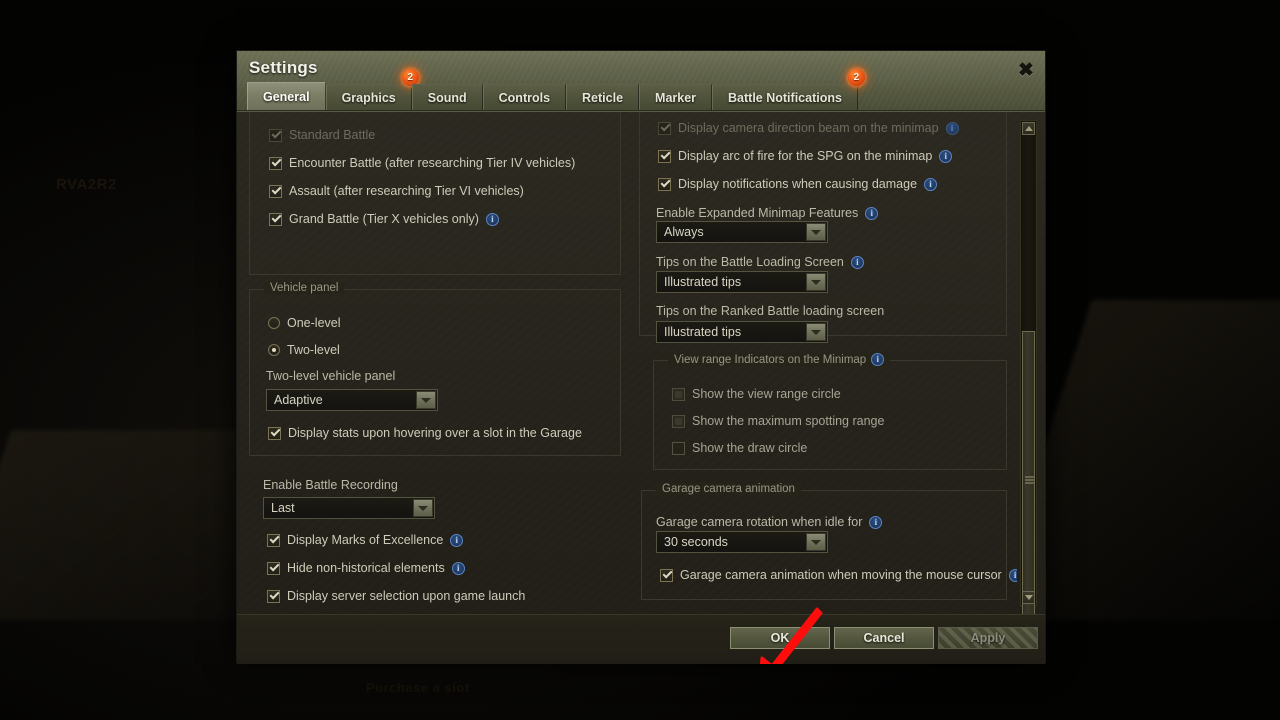  Describe the element at coordinates (678, 421) in the screenshot. I see `checkbox-show-maximum-spotting-range` at that location.